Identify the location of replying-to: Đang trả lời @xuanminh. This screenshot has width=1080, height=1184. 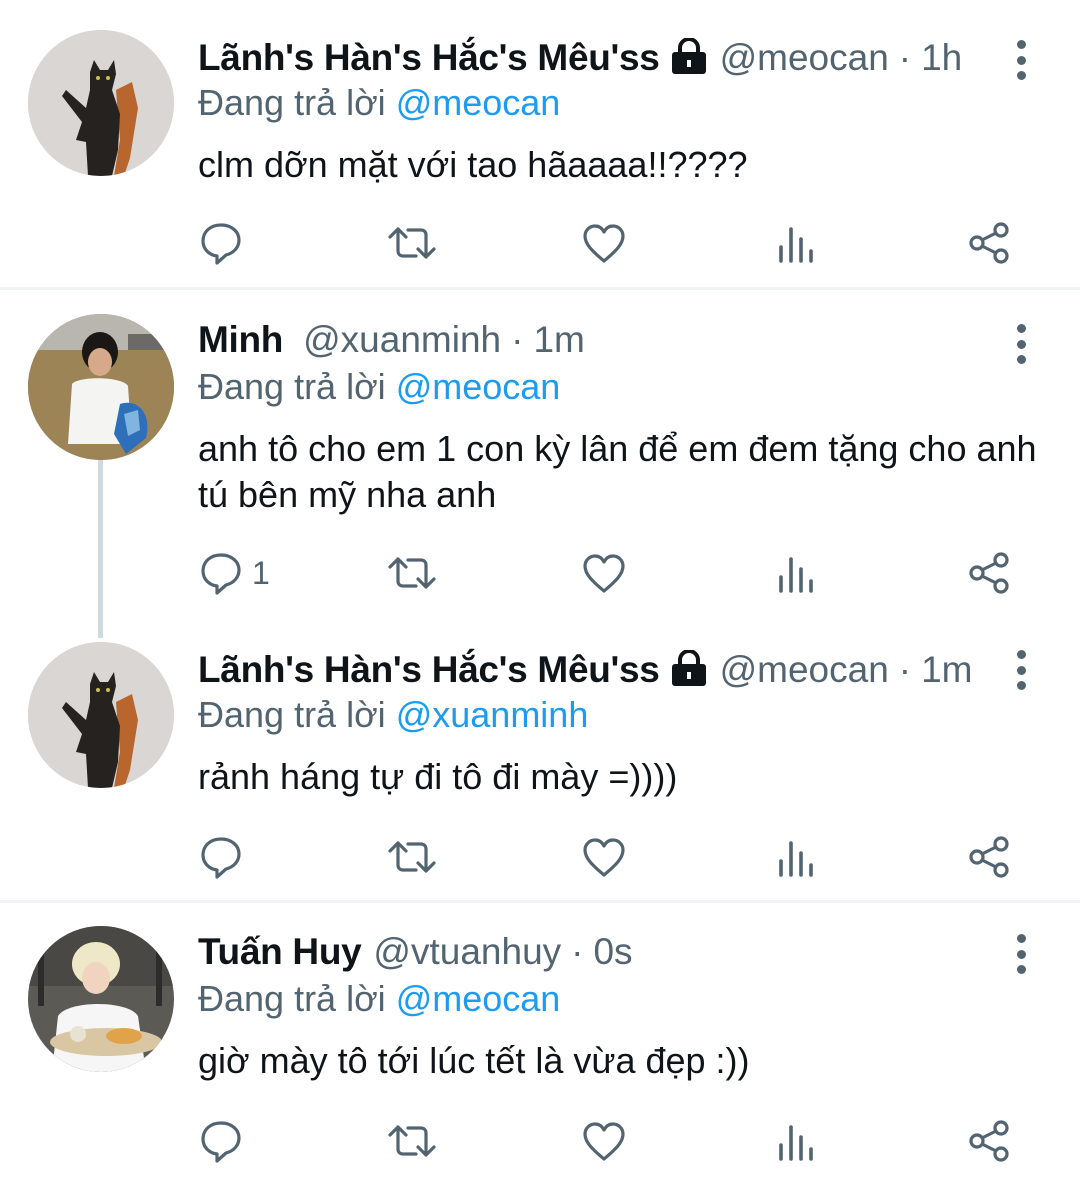
(393, 715).